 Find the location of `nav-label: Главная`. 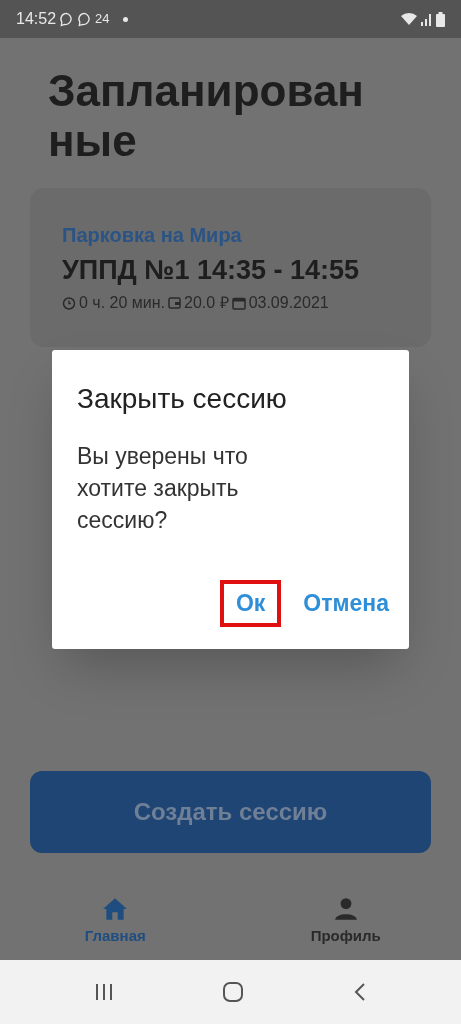

nav-label: Главная is located at coordinates (115, 936).